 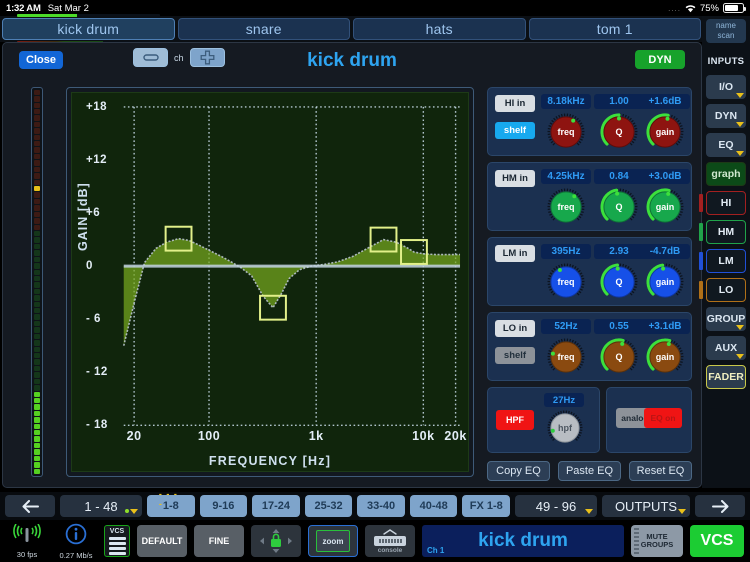 What do you see at coordinates (619, 207) in the screenshot?
I see `band-hm-q-knob: Q` at bounding box center [619, 207].